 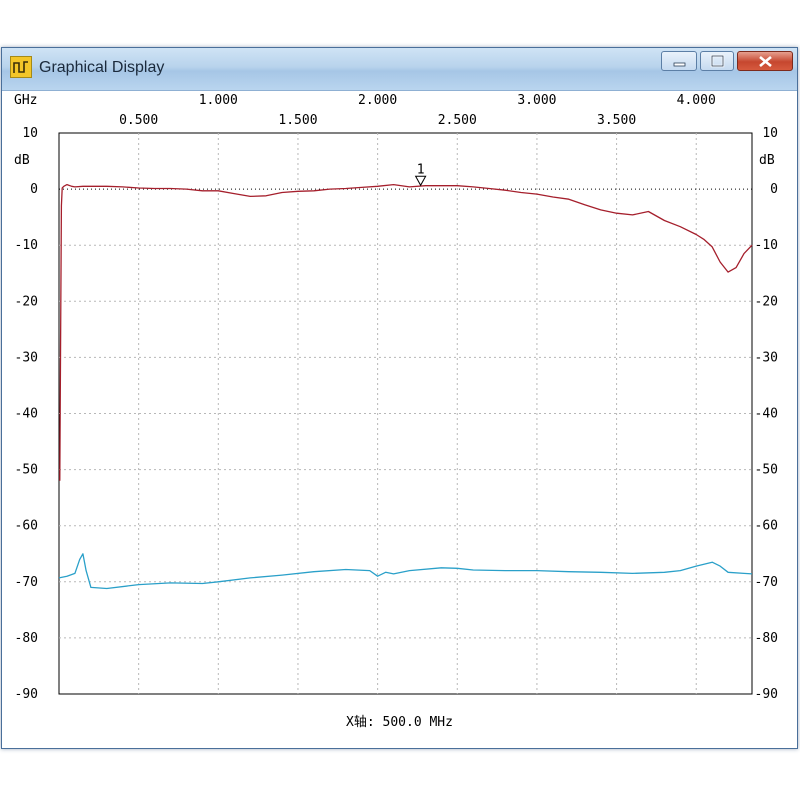 I want to click on y-tick-label-left: -10, so click(x=26, y=245).